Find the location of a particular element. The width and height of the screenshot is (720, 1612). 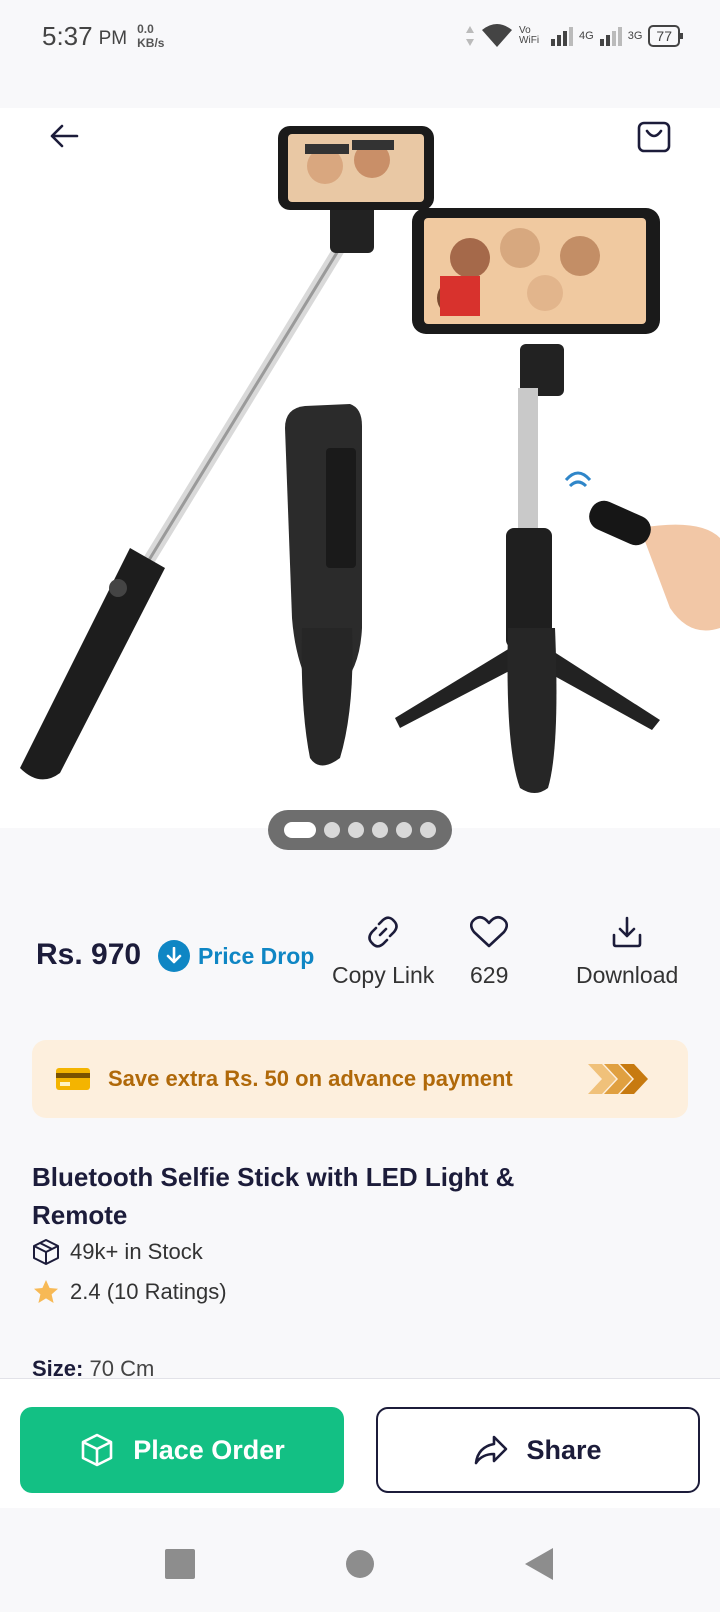

network-3g-label: 3G is located at coordinates (635, 36).